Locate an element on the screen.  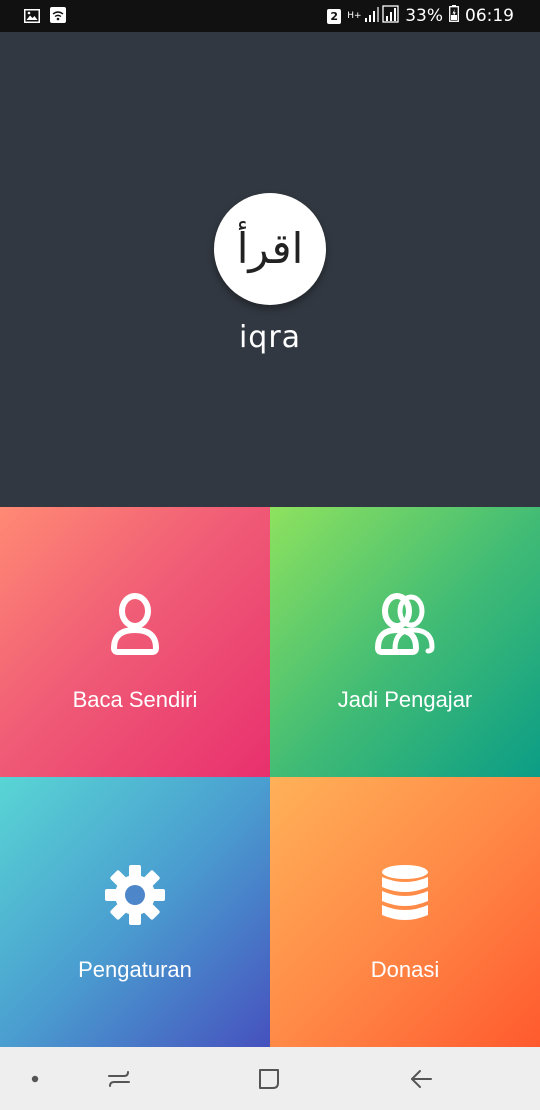
person-icon is located at coordinates (135, 625).